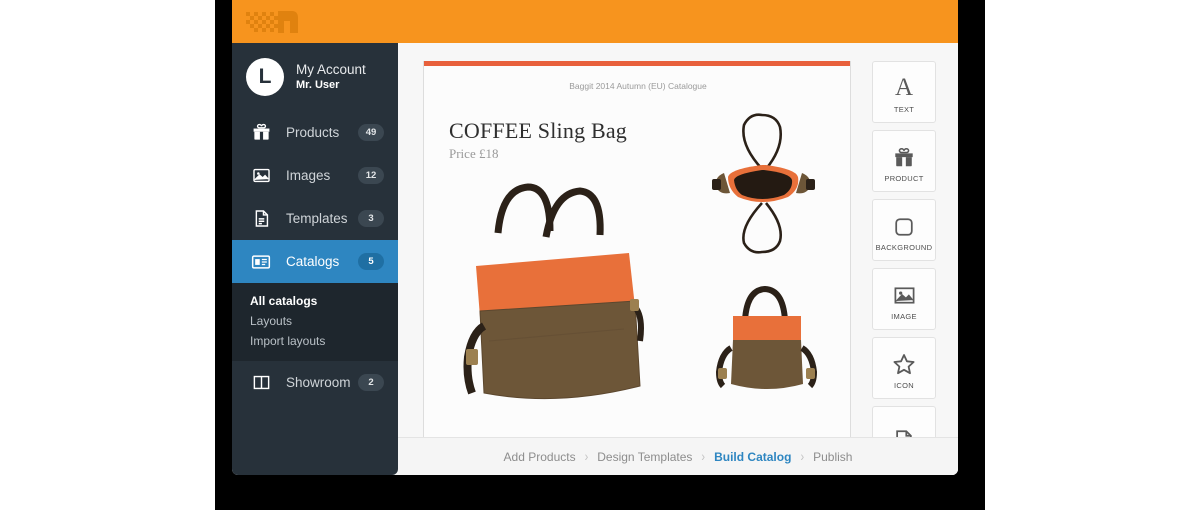 The image size is (1200, 520). What do you see at coordinates (644, 457) in the screenshot?
I see `breadcrumb-step-design-templates: Design Templates` at bounding box center [644, 457].